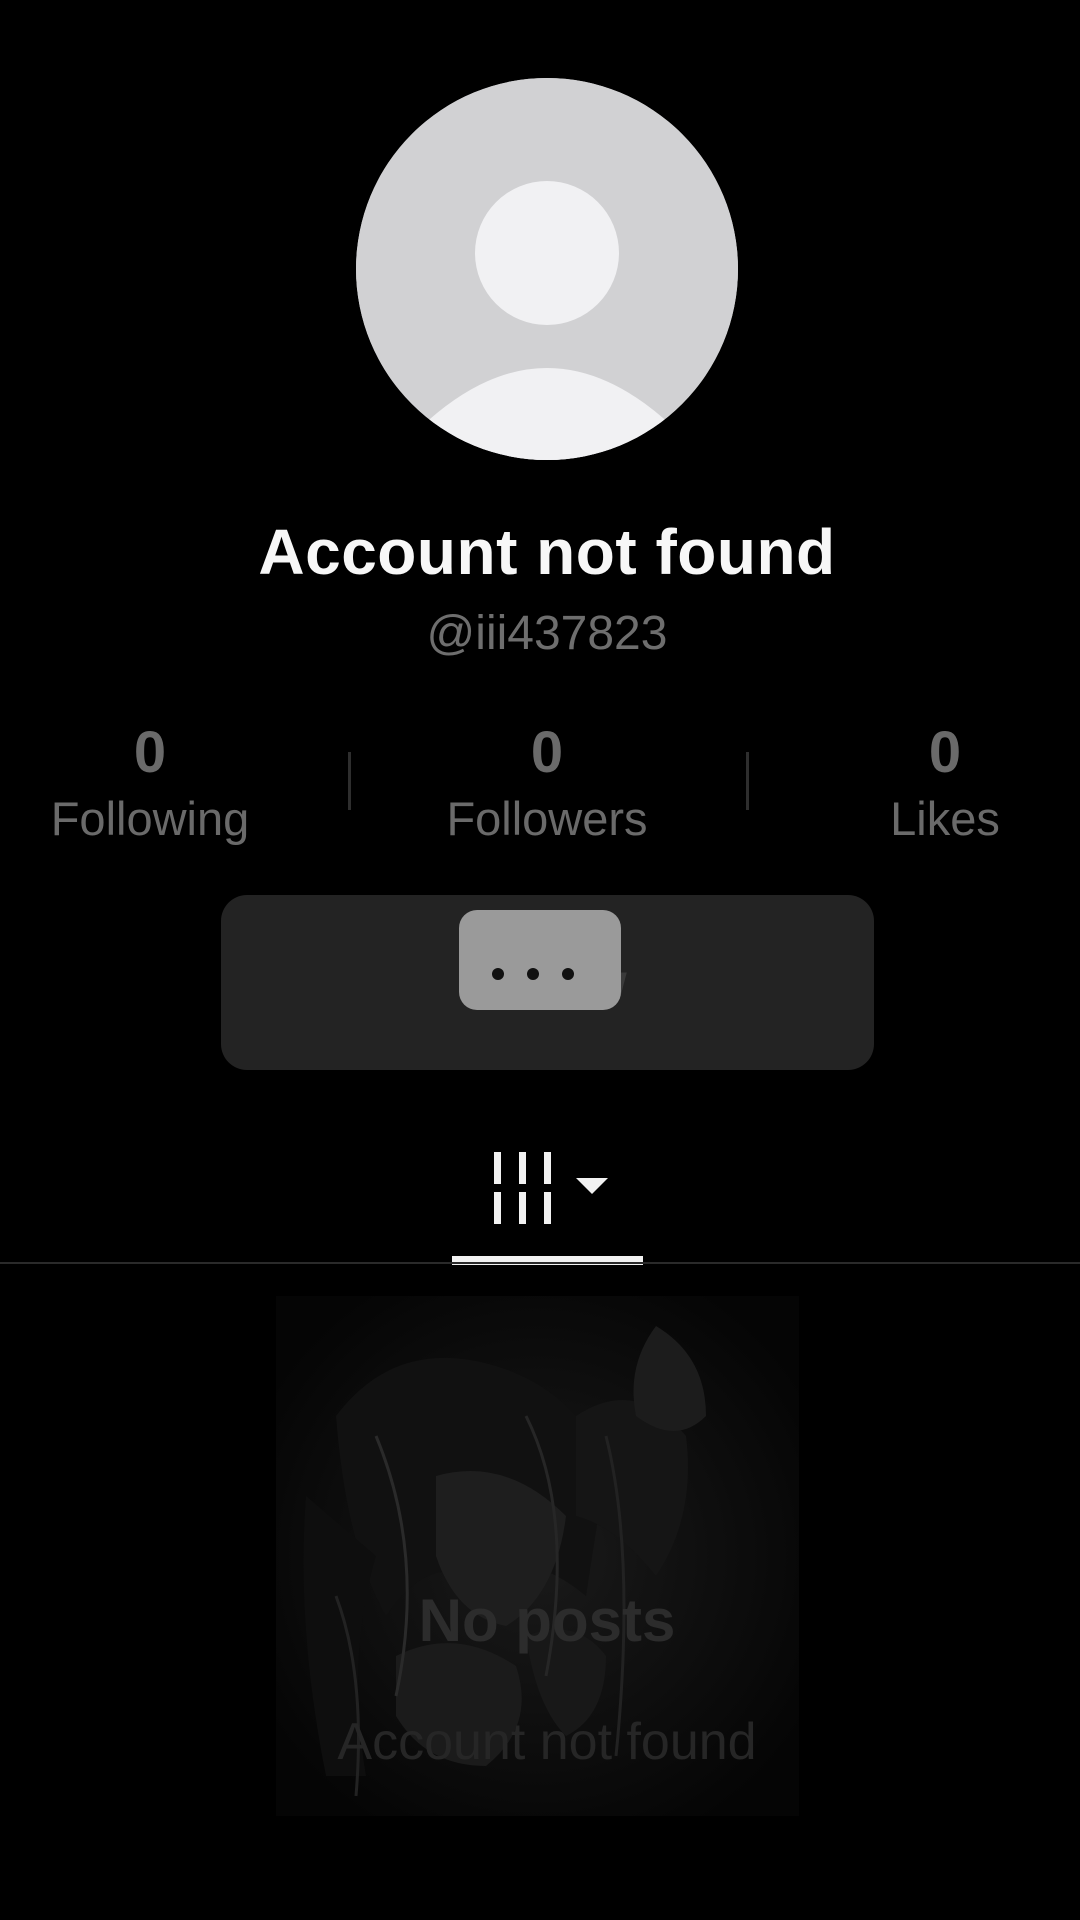  What do you see at coordinates (533, 974) in the screenshot?
I see `more-dots-icon` at bounding box center [533, 974].